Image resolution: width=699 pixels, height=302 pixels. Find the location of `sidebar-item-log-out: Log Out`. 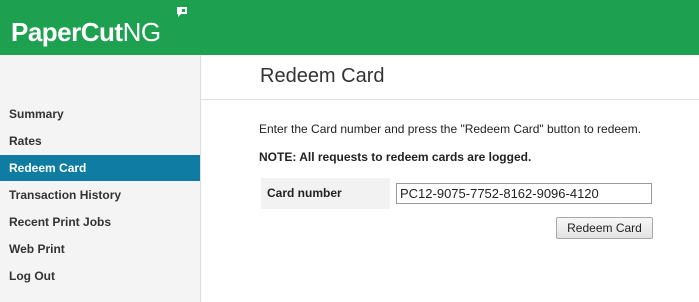

sidebar-item-log-out: Log Out is located at coordinates (100, 276).